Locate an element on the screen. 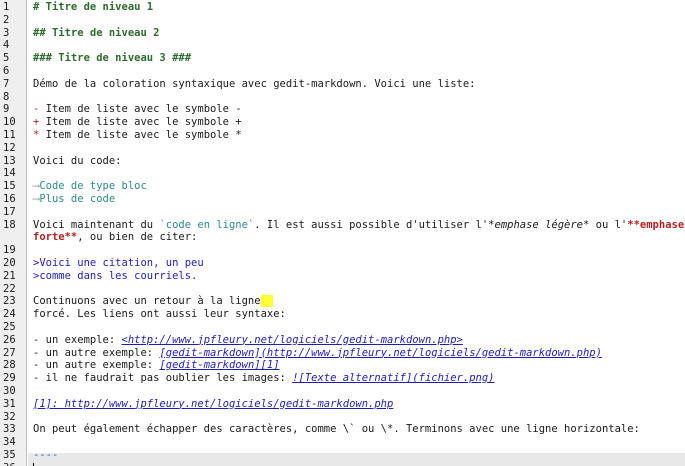 The height and width of the screenshot is (466, 685). line-number: 1 is located at coordinates (6, 7).